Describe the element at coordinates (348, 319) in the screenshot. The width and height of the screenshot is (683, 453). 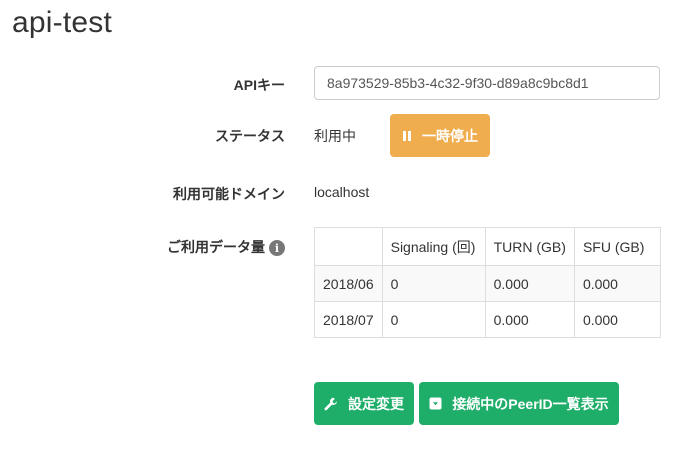
I see `table-cell: 2018/07` at that location.